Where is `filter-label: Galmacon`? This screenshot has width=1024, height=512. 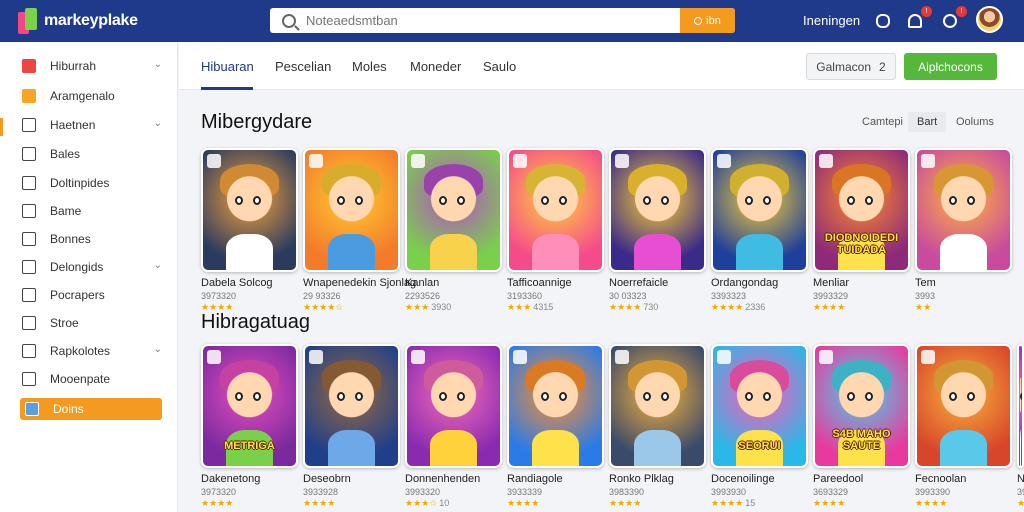
filter-label: Galmacon is located at coordinates (843, 66).